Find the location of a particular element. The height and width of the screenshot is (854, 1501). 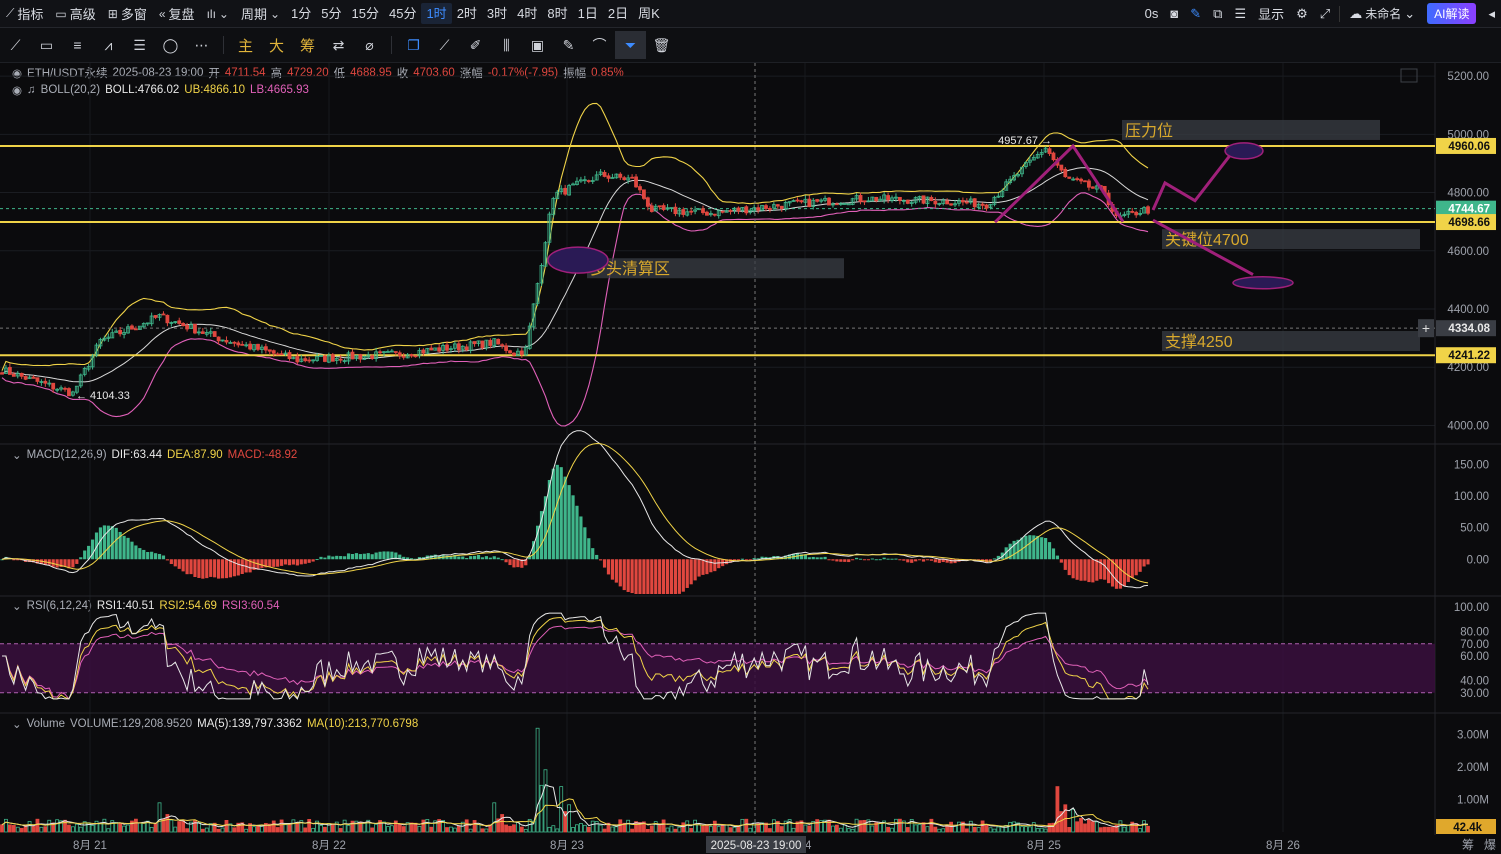

parallel-lines-icon: ≡ is located at coordinates (77, 45).